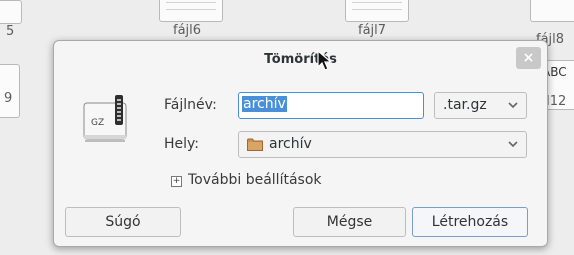 The image size is (574, 255). I want to click on more-options-expander: + További beállítások, so click(246, 180).